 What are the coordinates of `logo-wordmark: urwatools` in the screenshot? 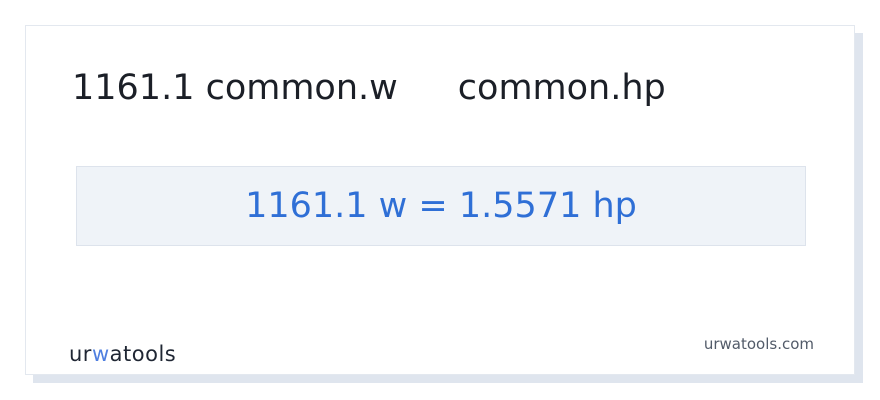 It's located at (122, 354).